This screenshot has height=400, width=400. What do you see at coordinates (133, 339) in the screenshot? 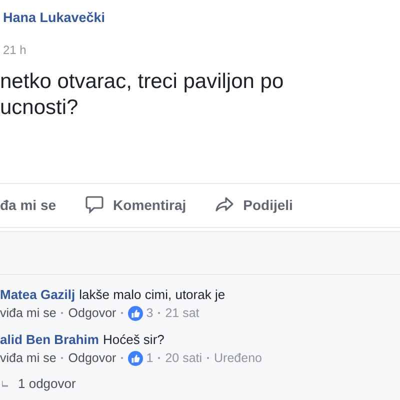
I see `comment-text: Hoćeš sir?` at bounding box center [133, 339].